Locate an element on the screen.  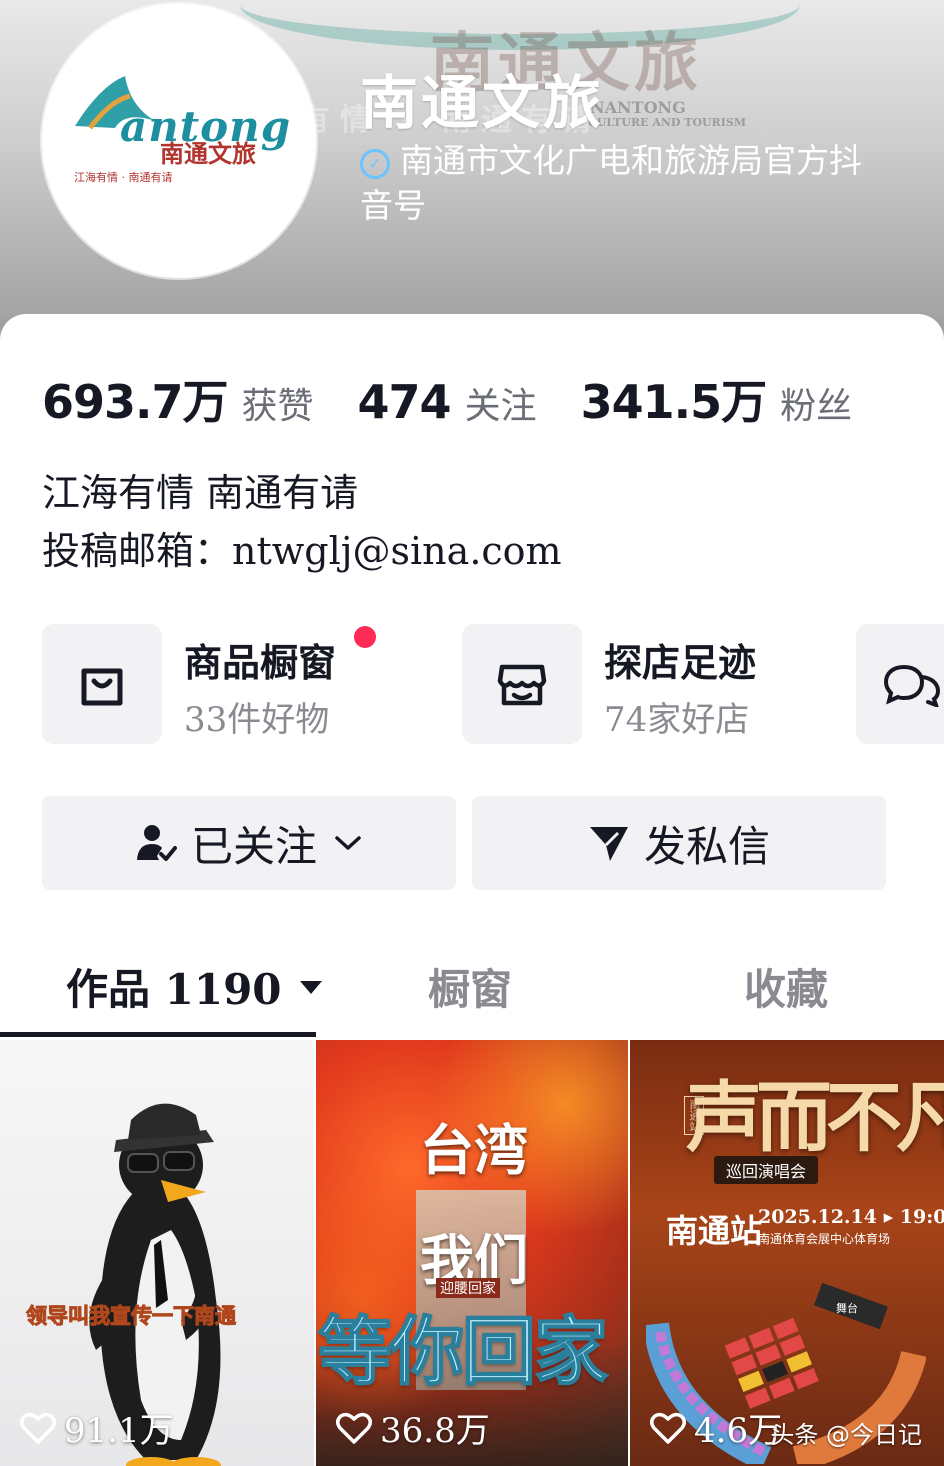
video-1-likes: 91.1万 is located at coordinates (97, 1427).